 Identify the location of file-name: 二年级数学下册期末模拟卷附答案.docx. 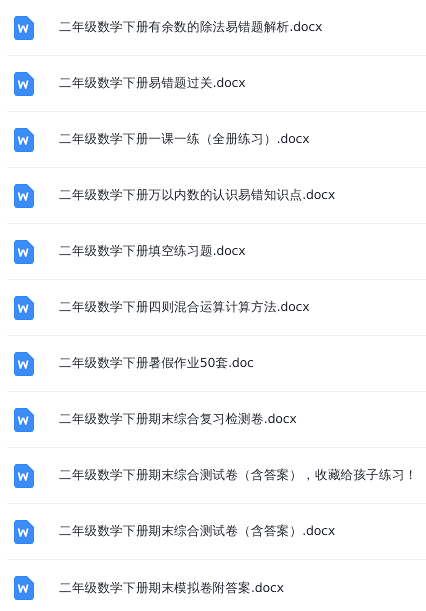
(171, 588).